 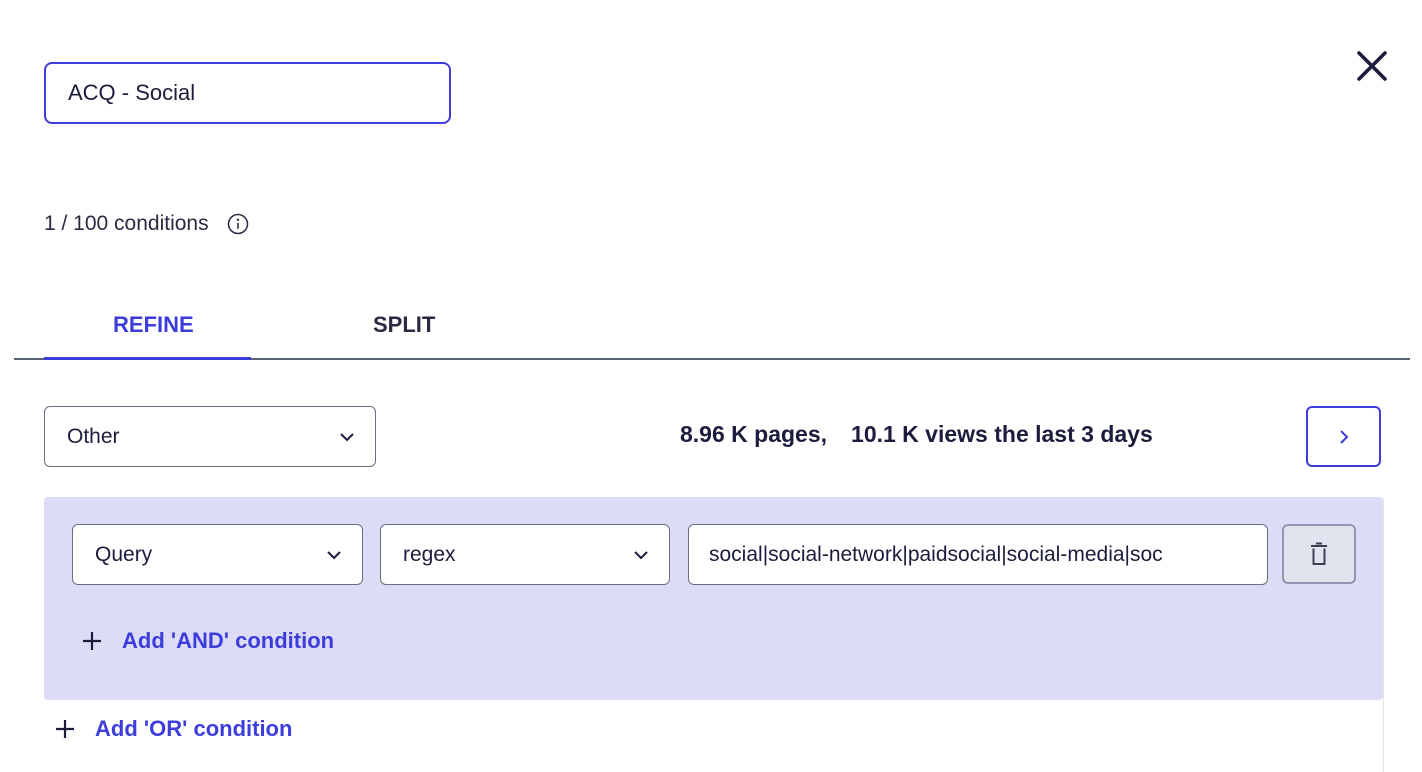 What do you see at coordinates (93, 436) in the screenshot?
I see `scope-select-value: Other` at bounding box center [93, 436].